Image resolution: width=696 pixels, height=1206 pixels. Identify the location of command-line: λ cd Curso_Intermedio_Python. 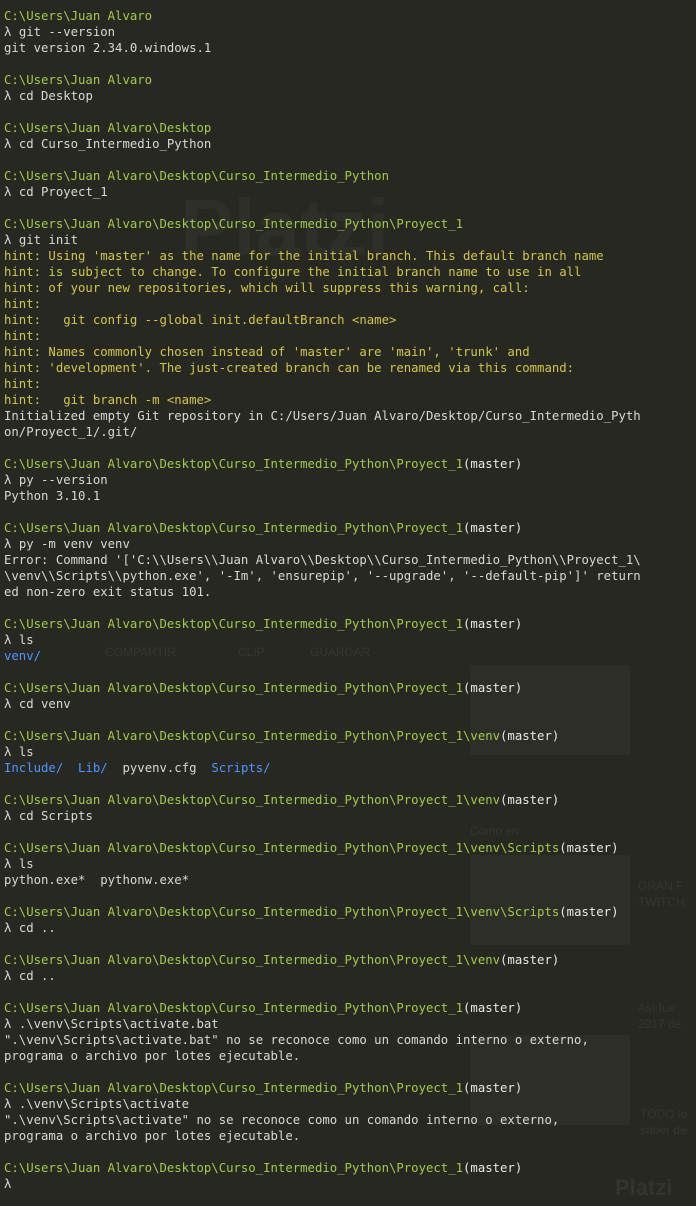
(348, 144).